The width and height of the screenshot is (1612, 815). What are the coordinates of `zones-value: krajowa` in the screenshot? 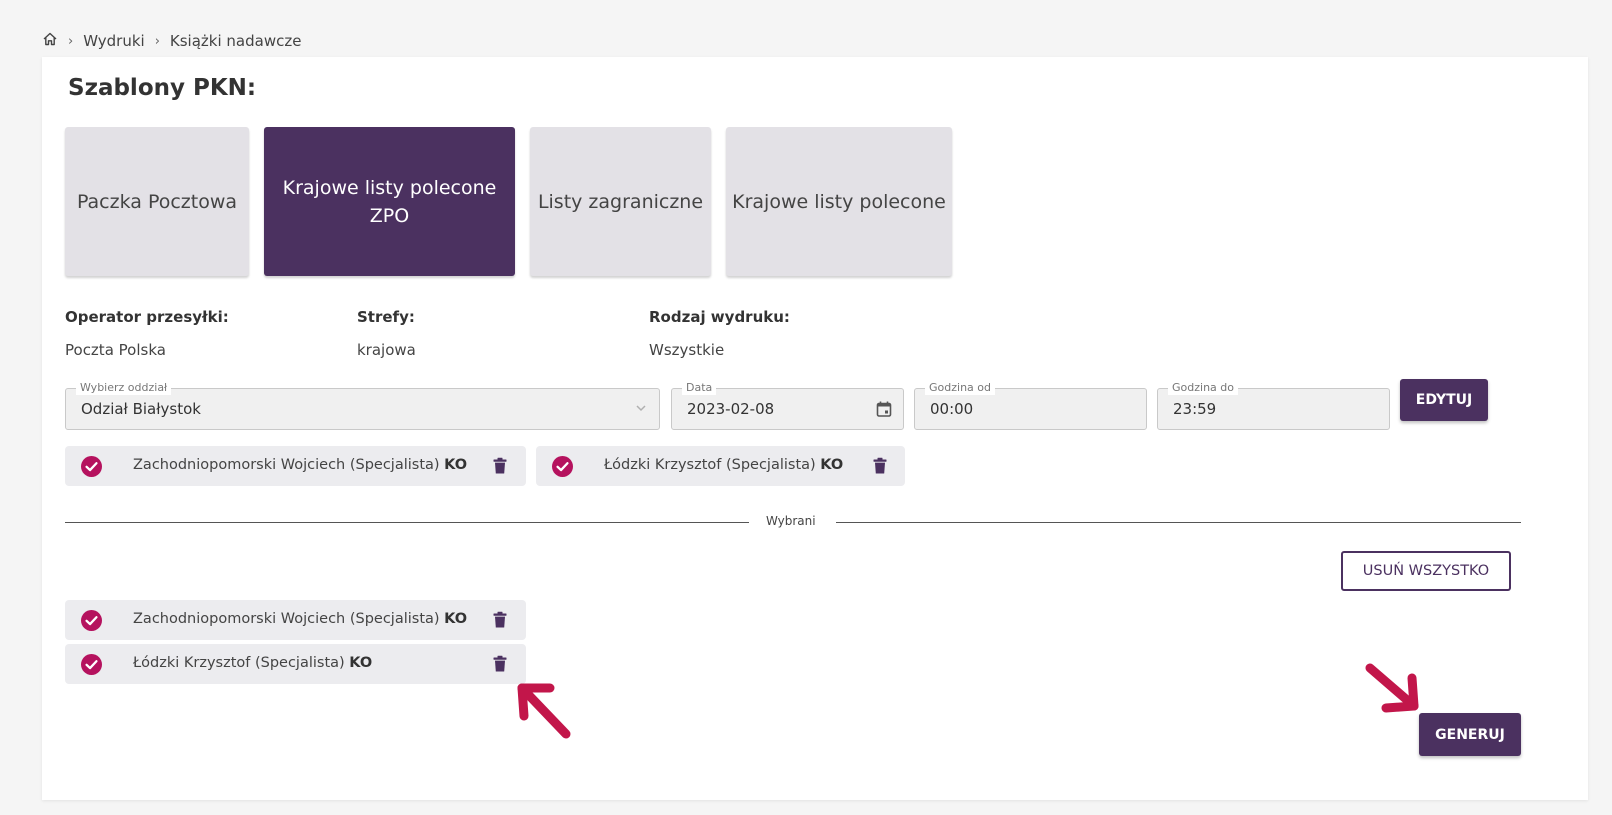 It's located at (386, 350).